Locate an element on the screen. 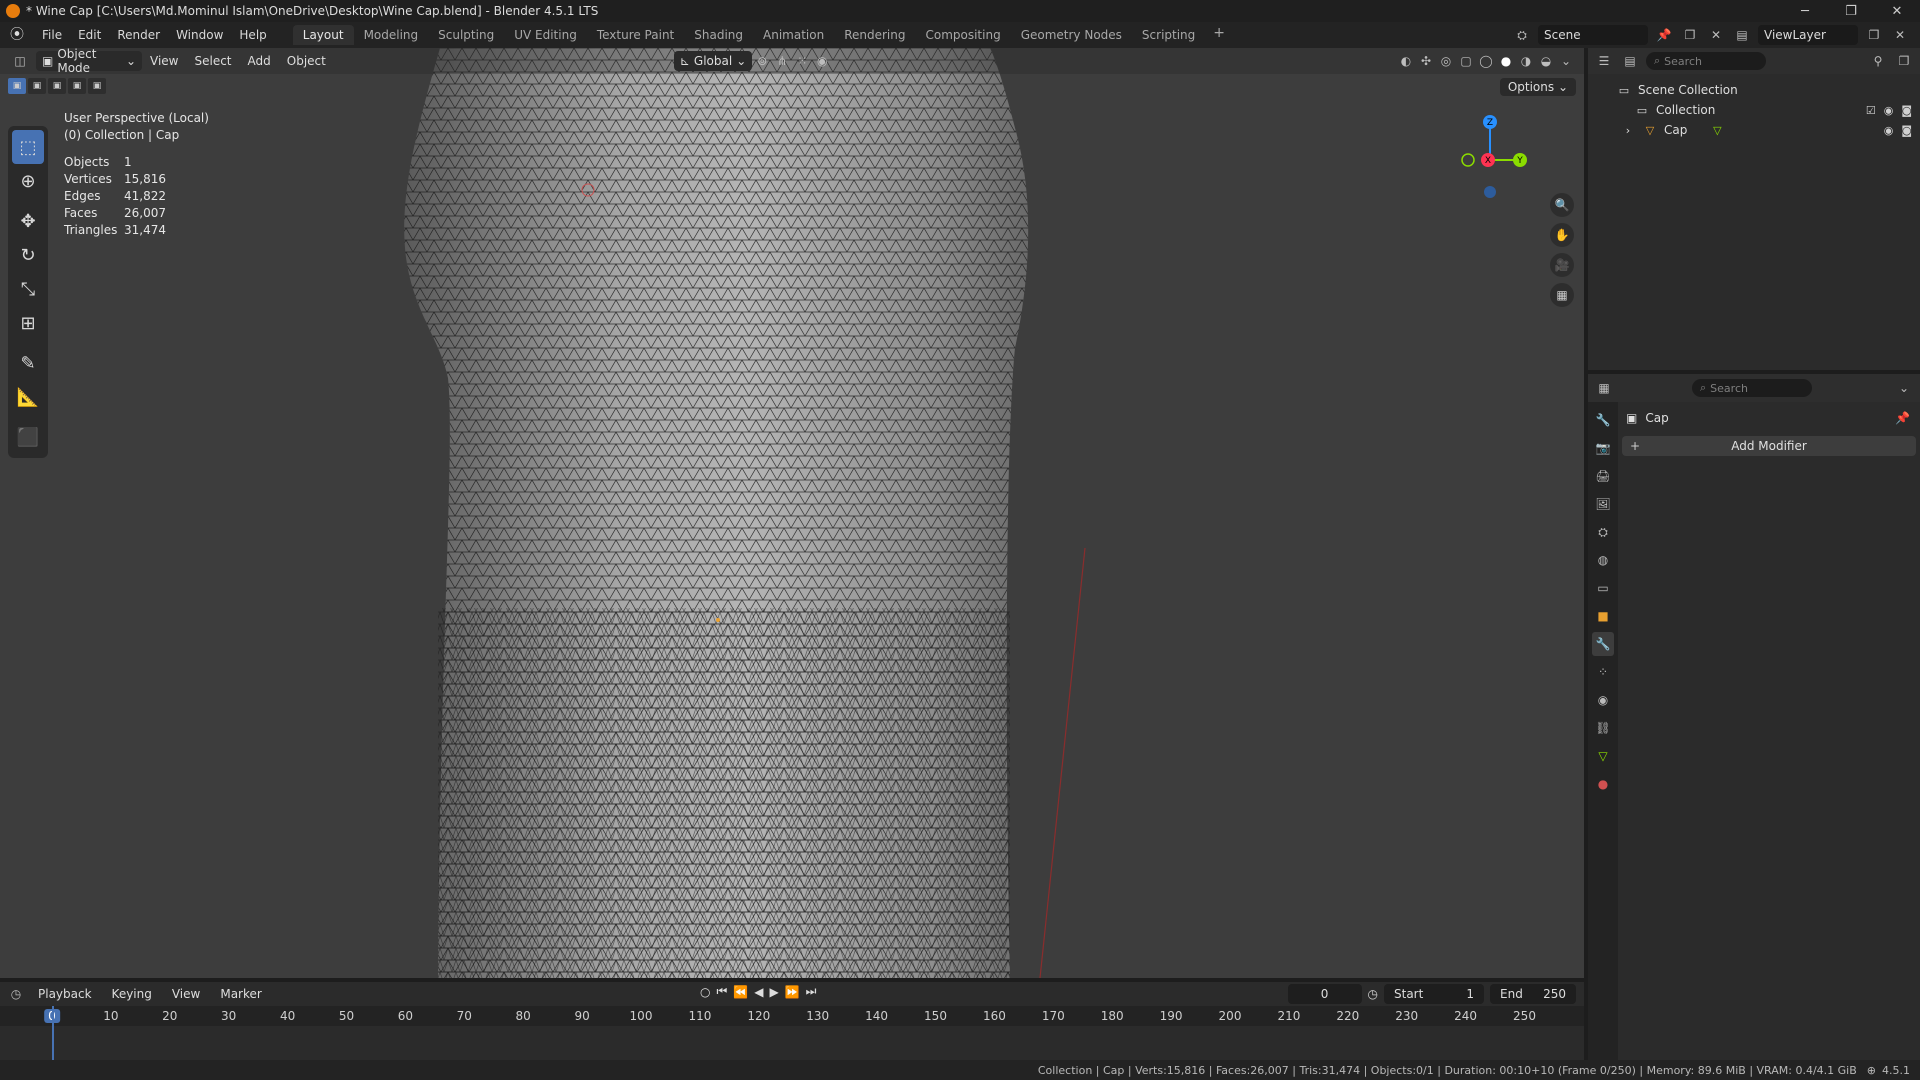  chevron-down-icon: ⌄ is located at coordinates (1904, 388).